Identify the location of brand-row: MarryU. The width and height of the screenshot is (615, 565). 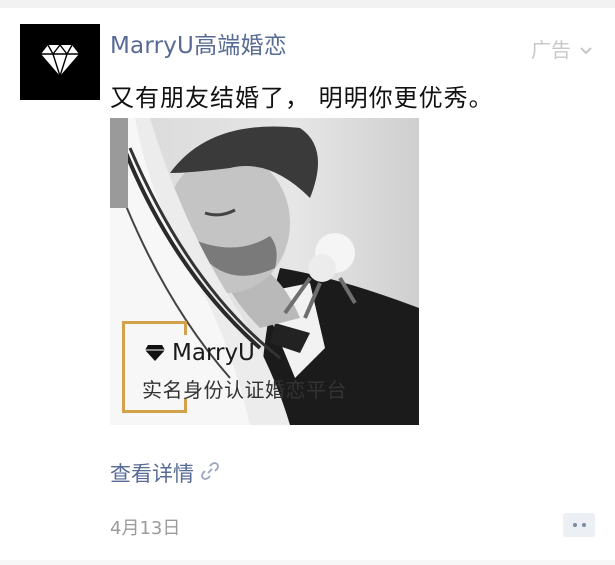
(199, 353).